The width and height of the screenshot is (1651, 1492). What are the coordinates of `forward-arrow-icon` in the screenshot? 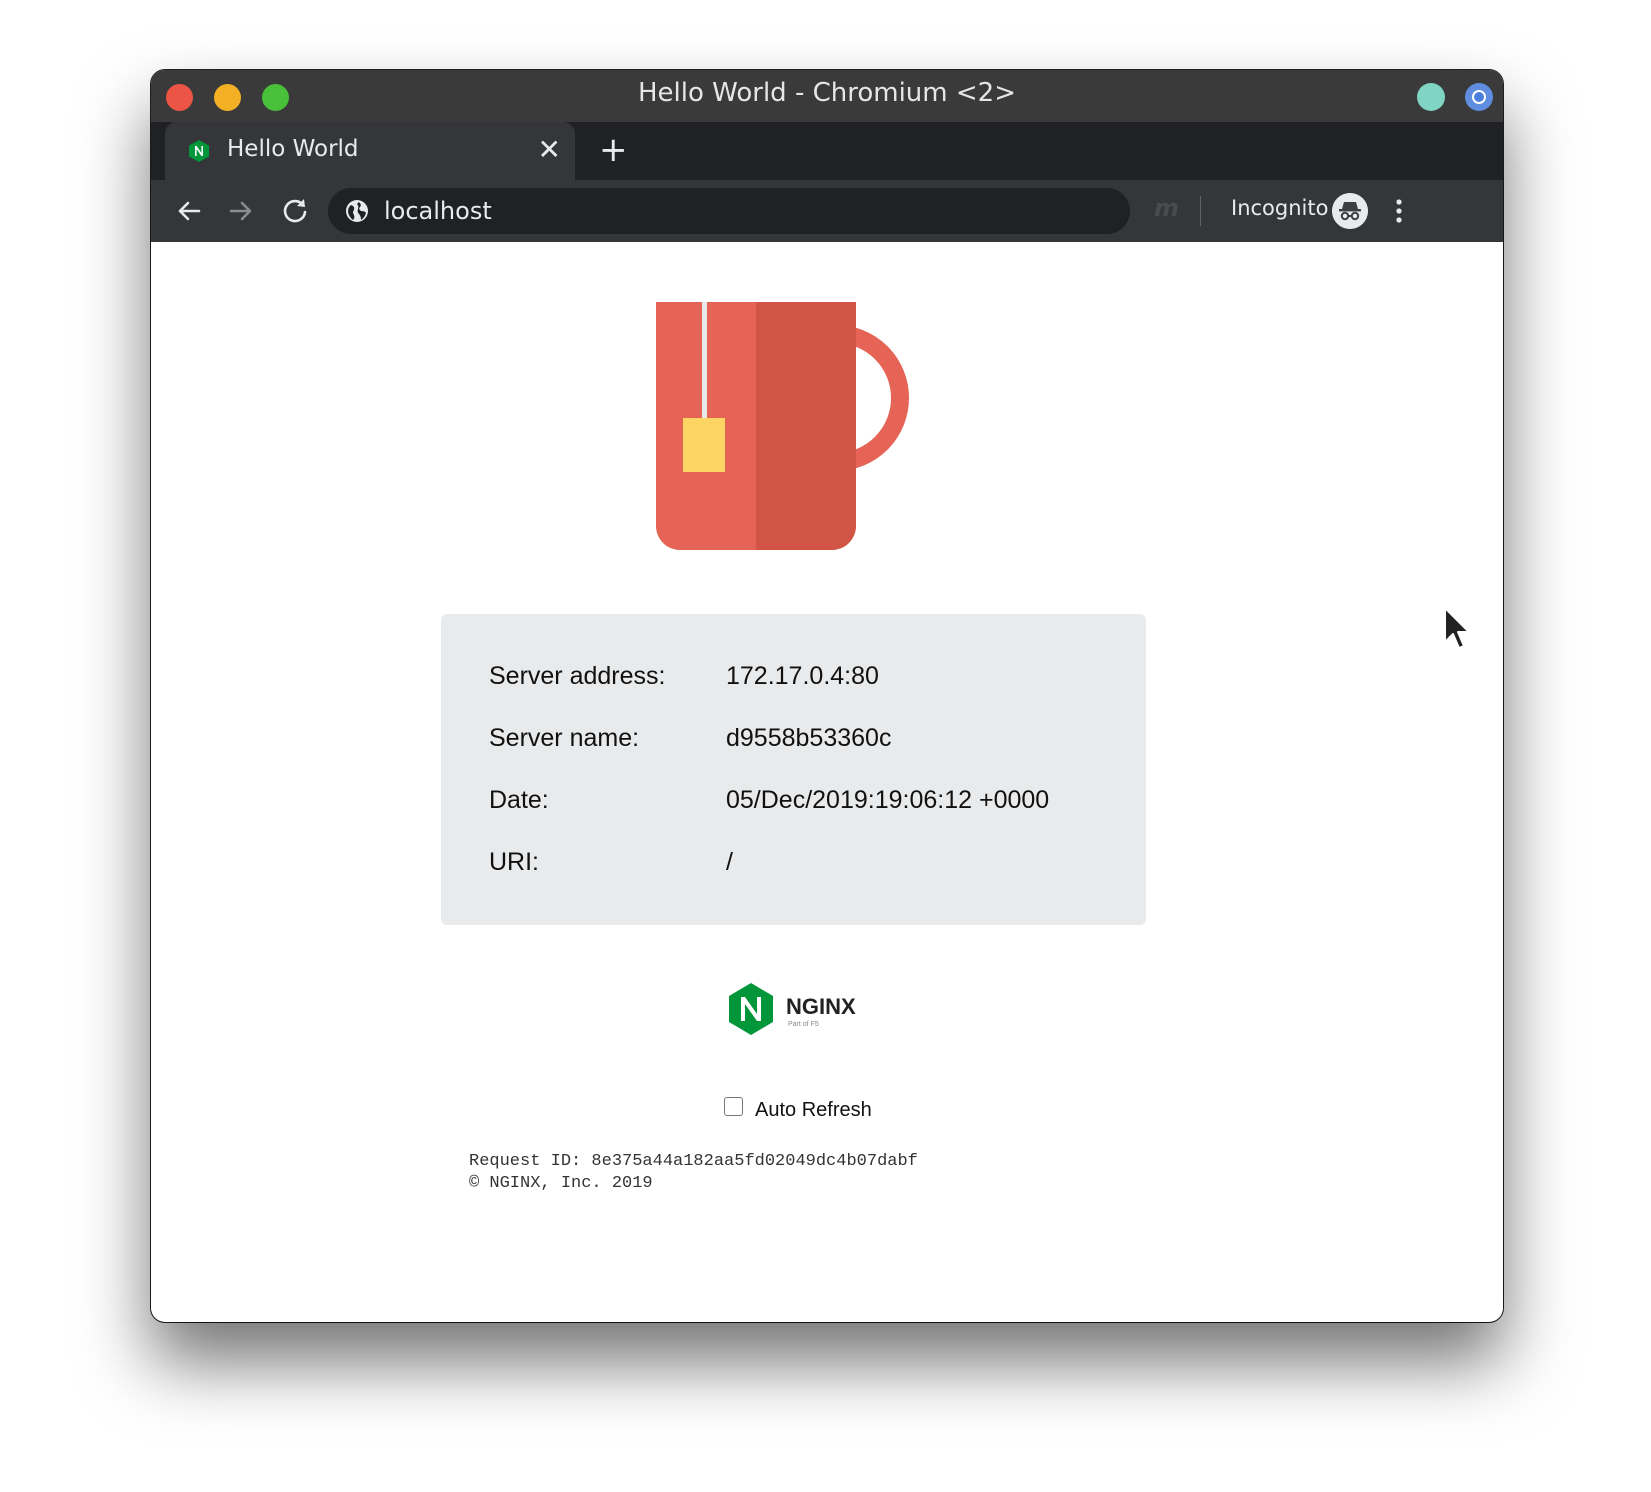 It's located at (241, 211).